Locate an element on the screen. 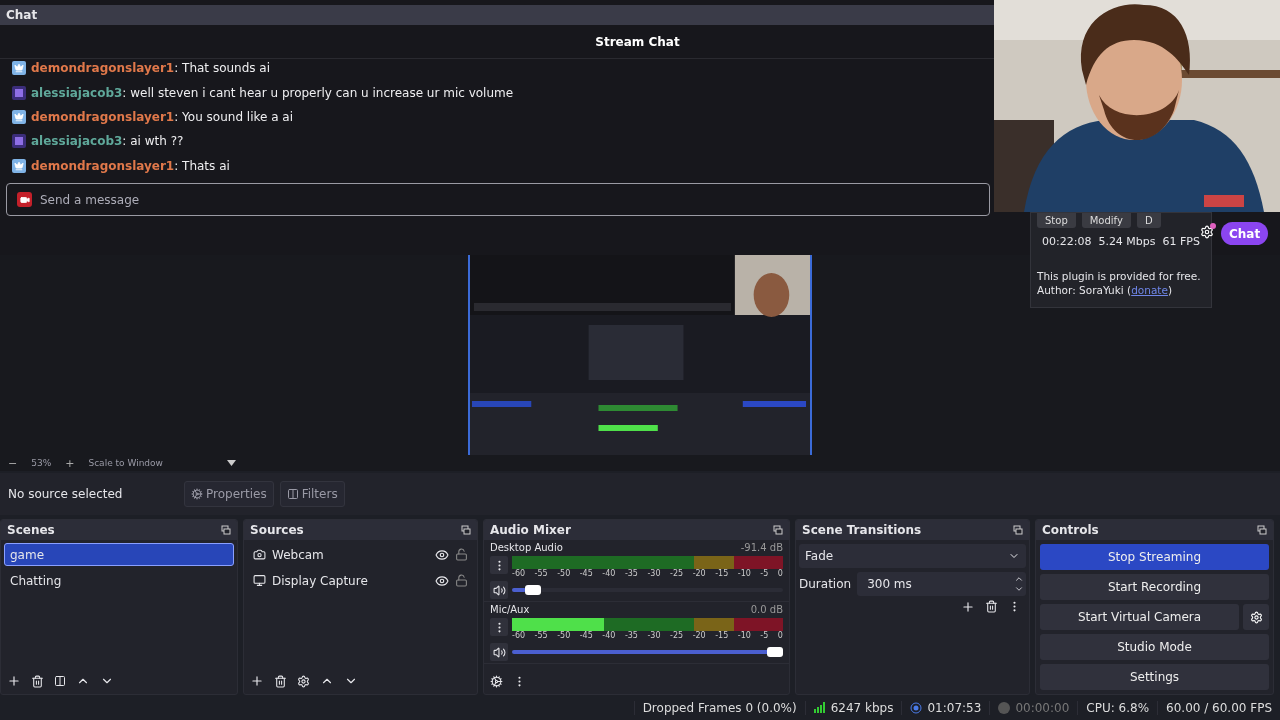  broadcast-icon is located at coordinates (916, 707).